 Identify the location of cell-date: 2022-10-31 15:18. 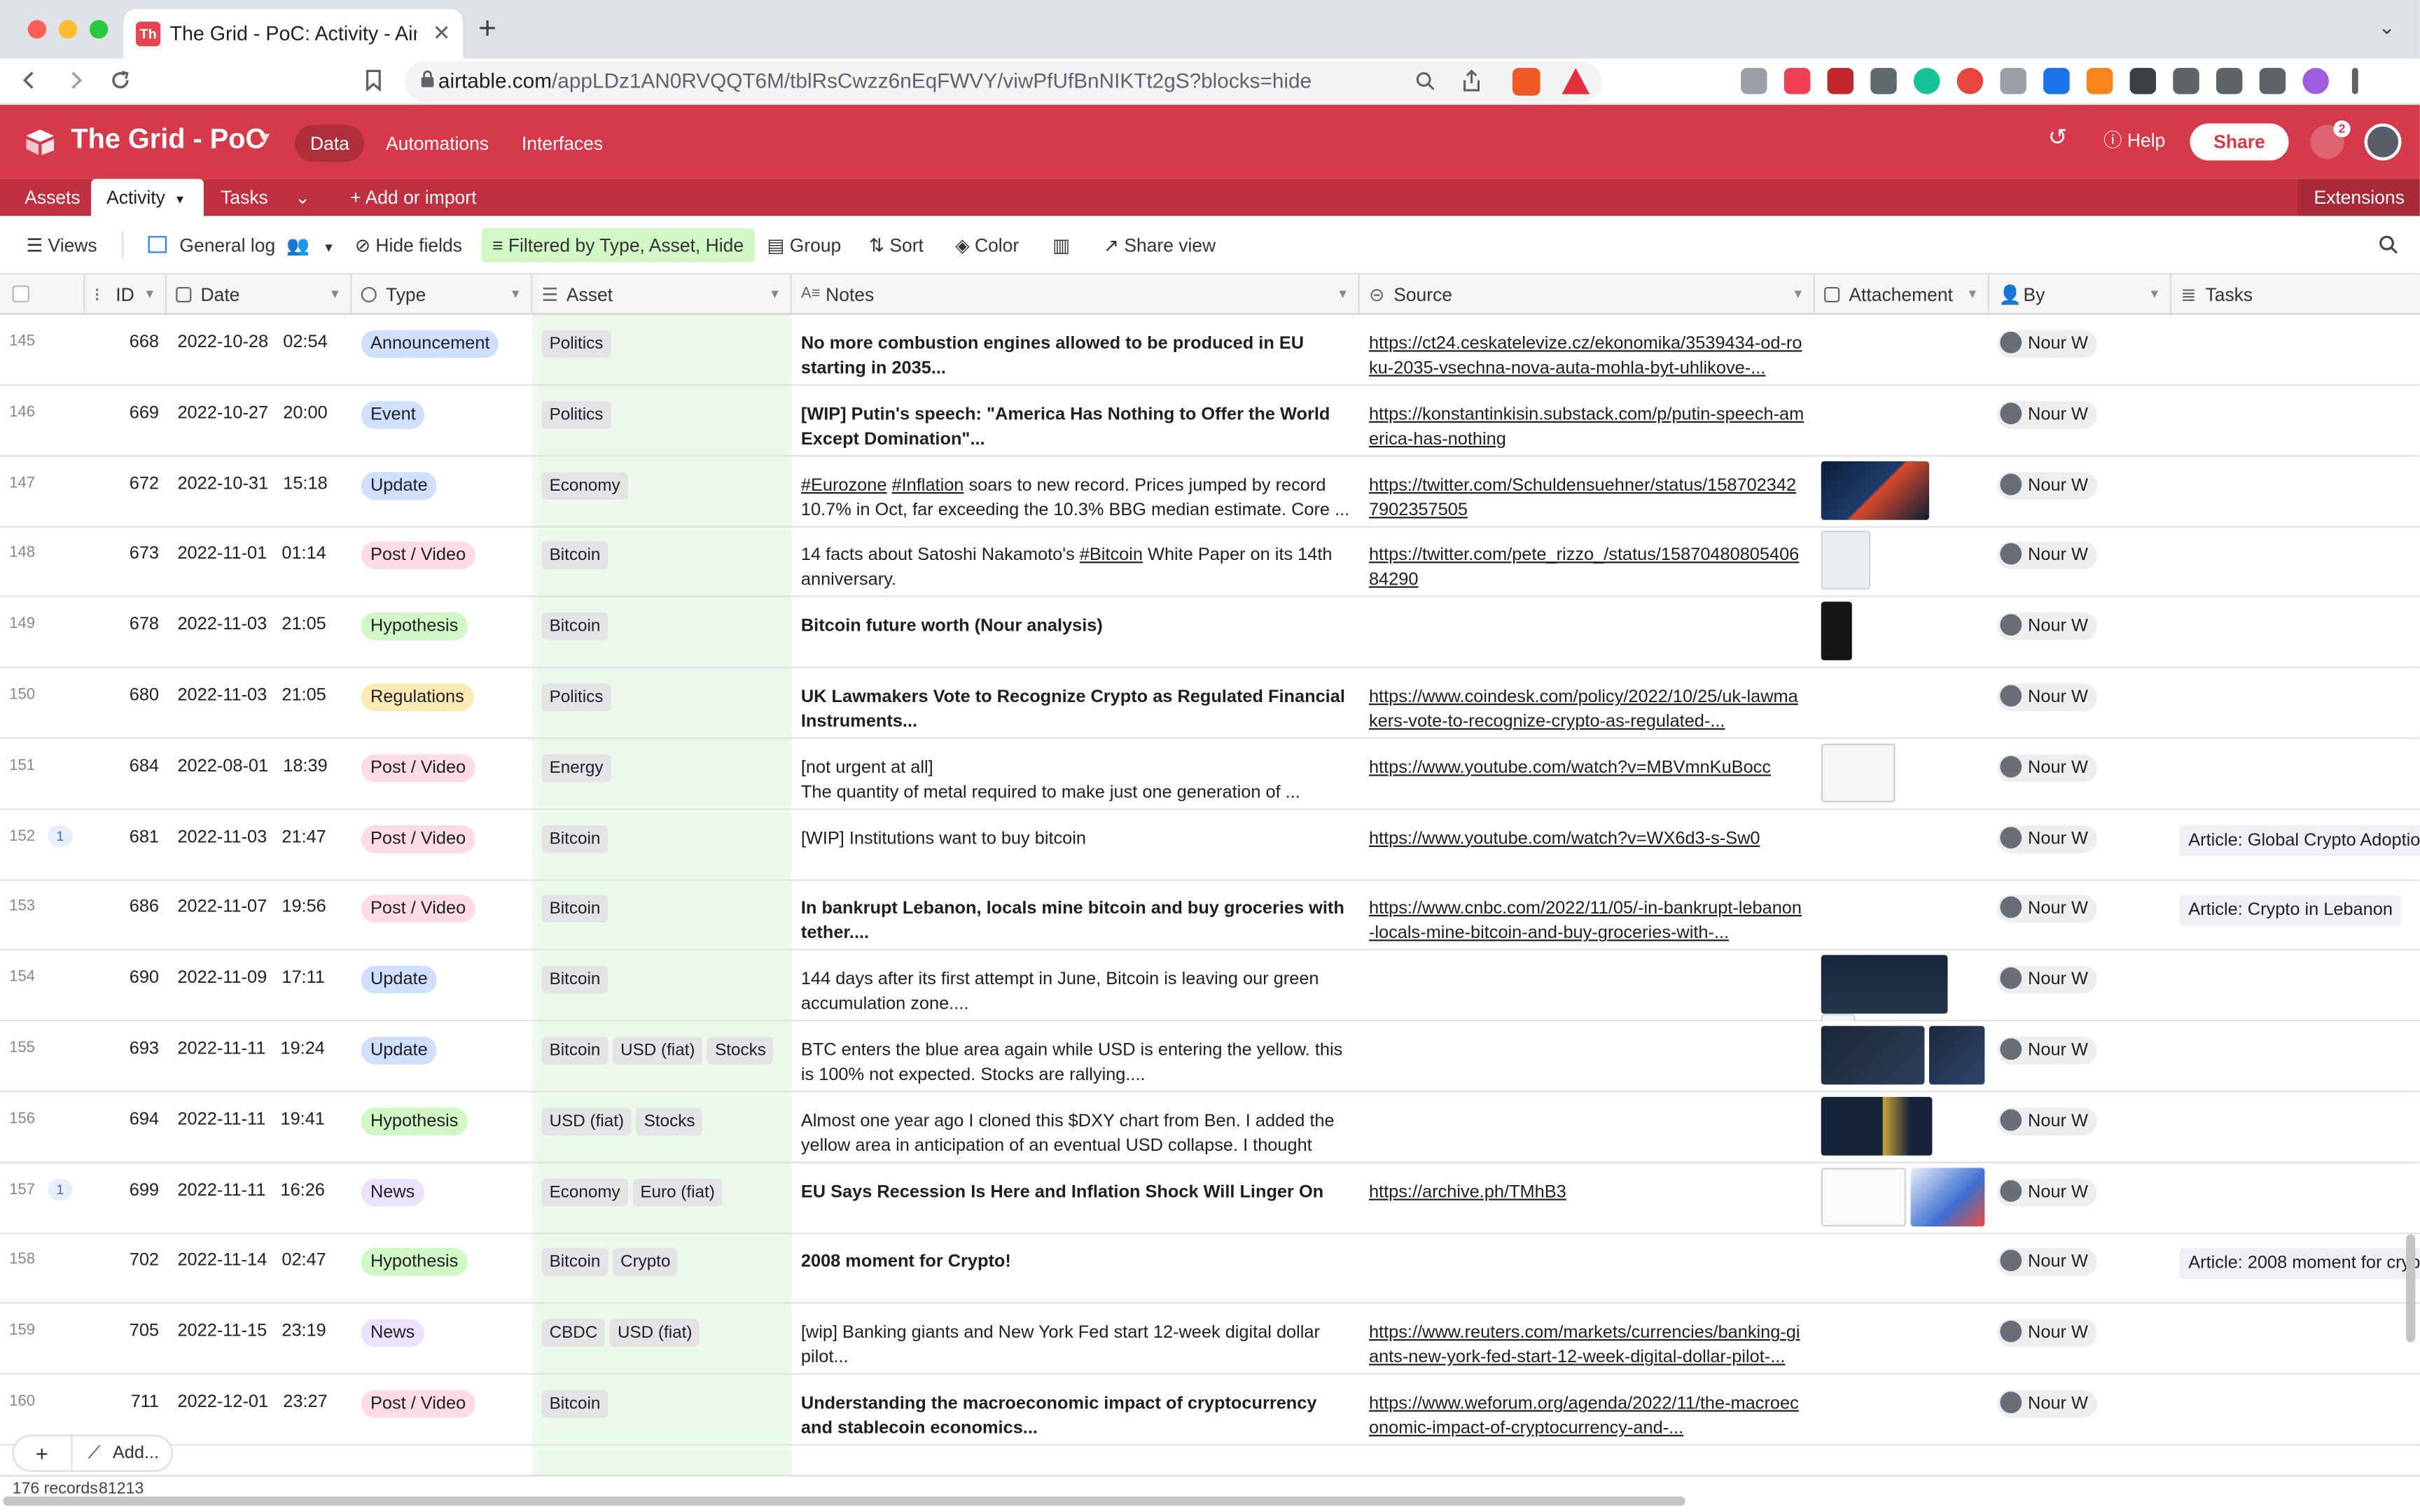
(259, 491).